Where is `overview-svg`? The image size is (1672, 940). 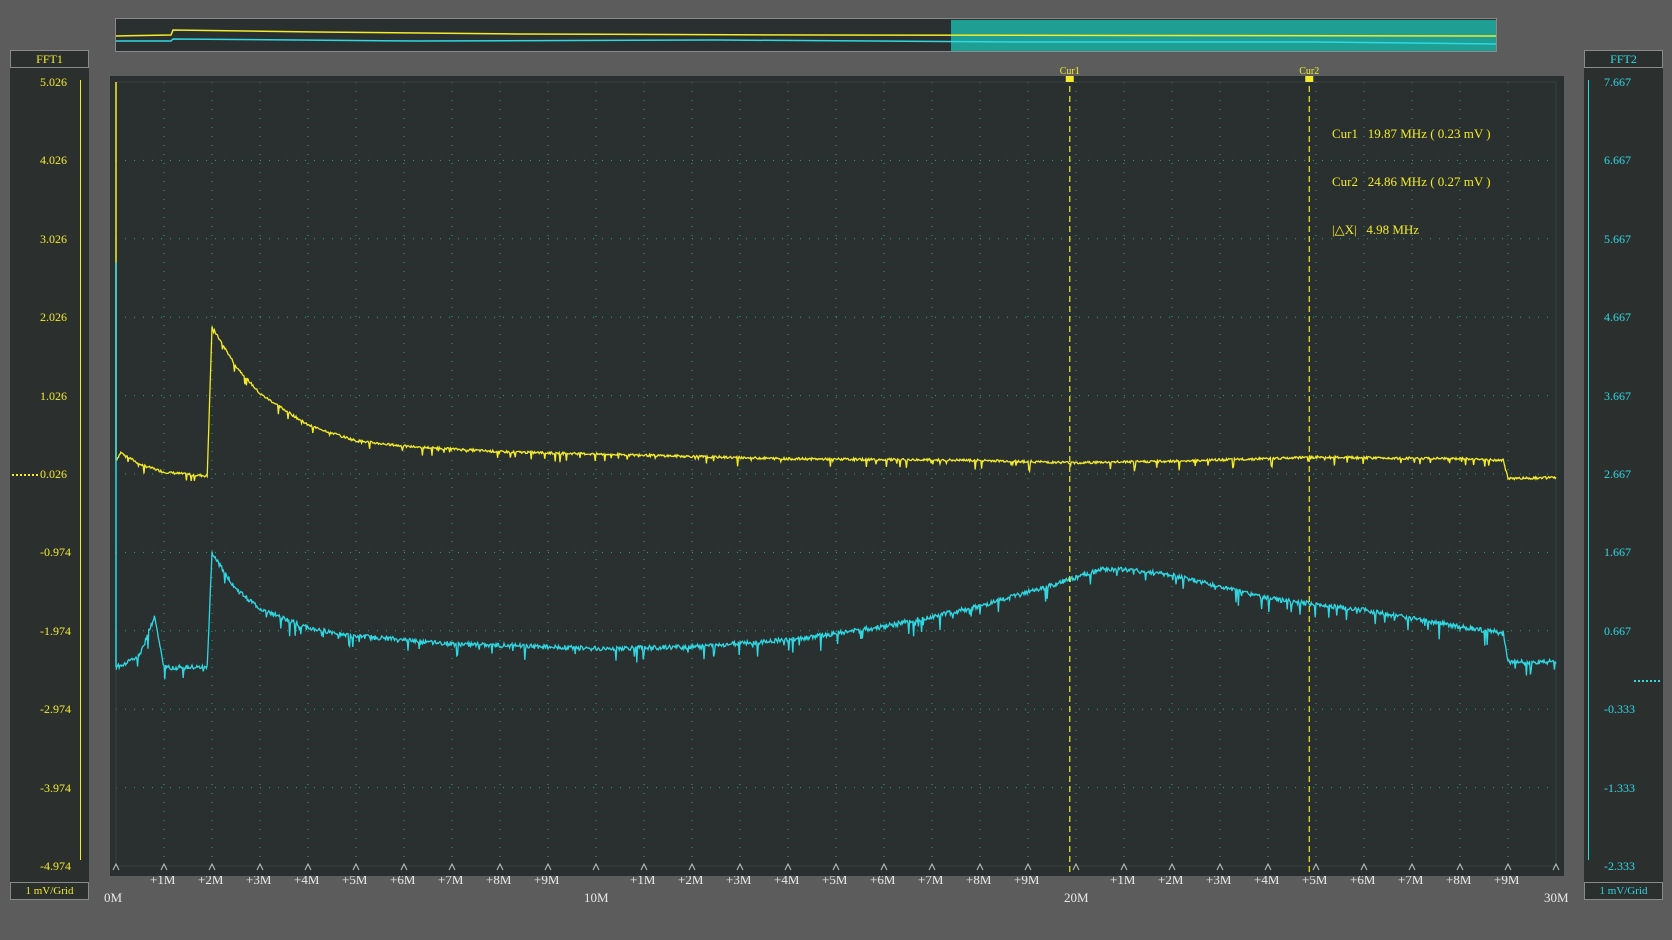 overview-svg is located at coordinates (806, 35).